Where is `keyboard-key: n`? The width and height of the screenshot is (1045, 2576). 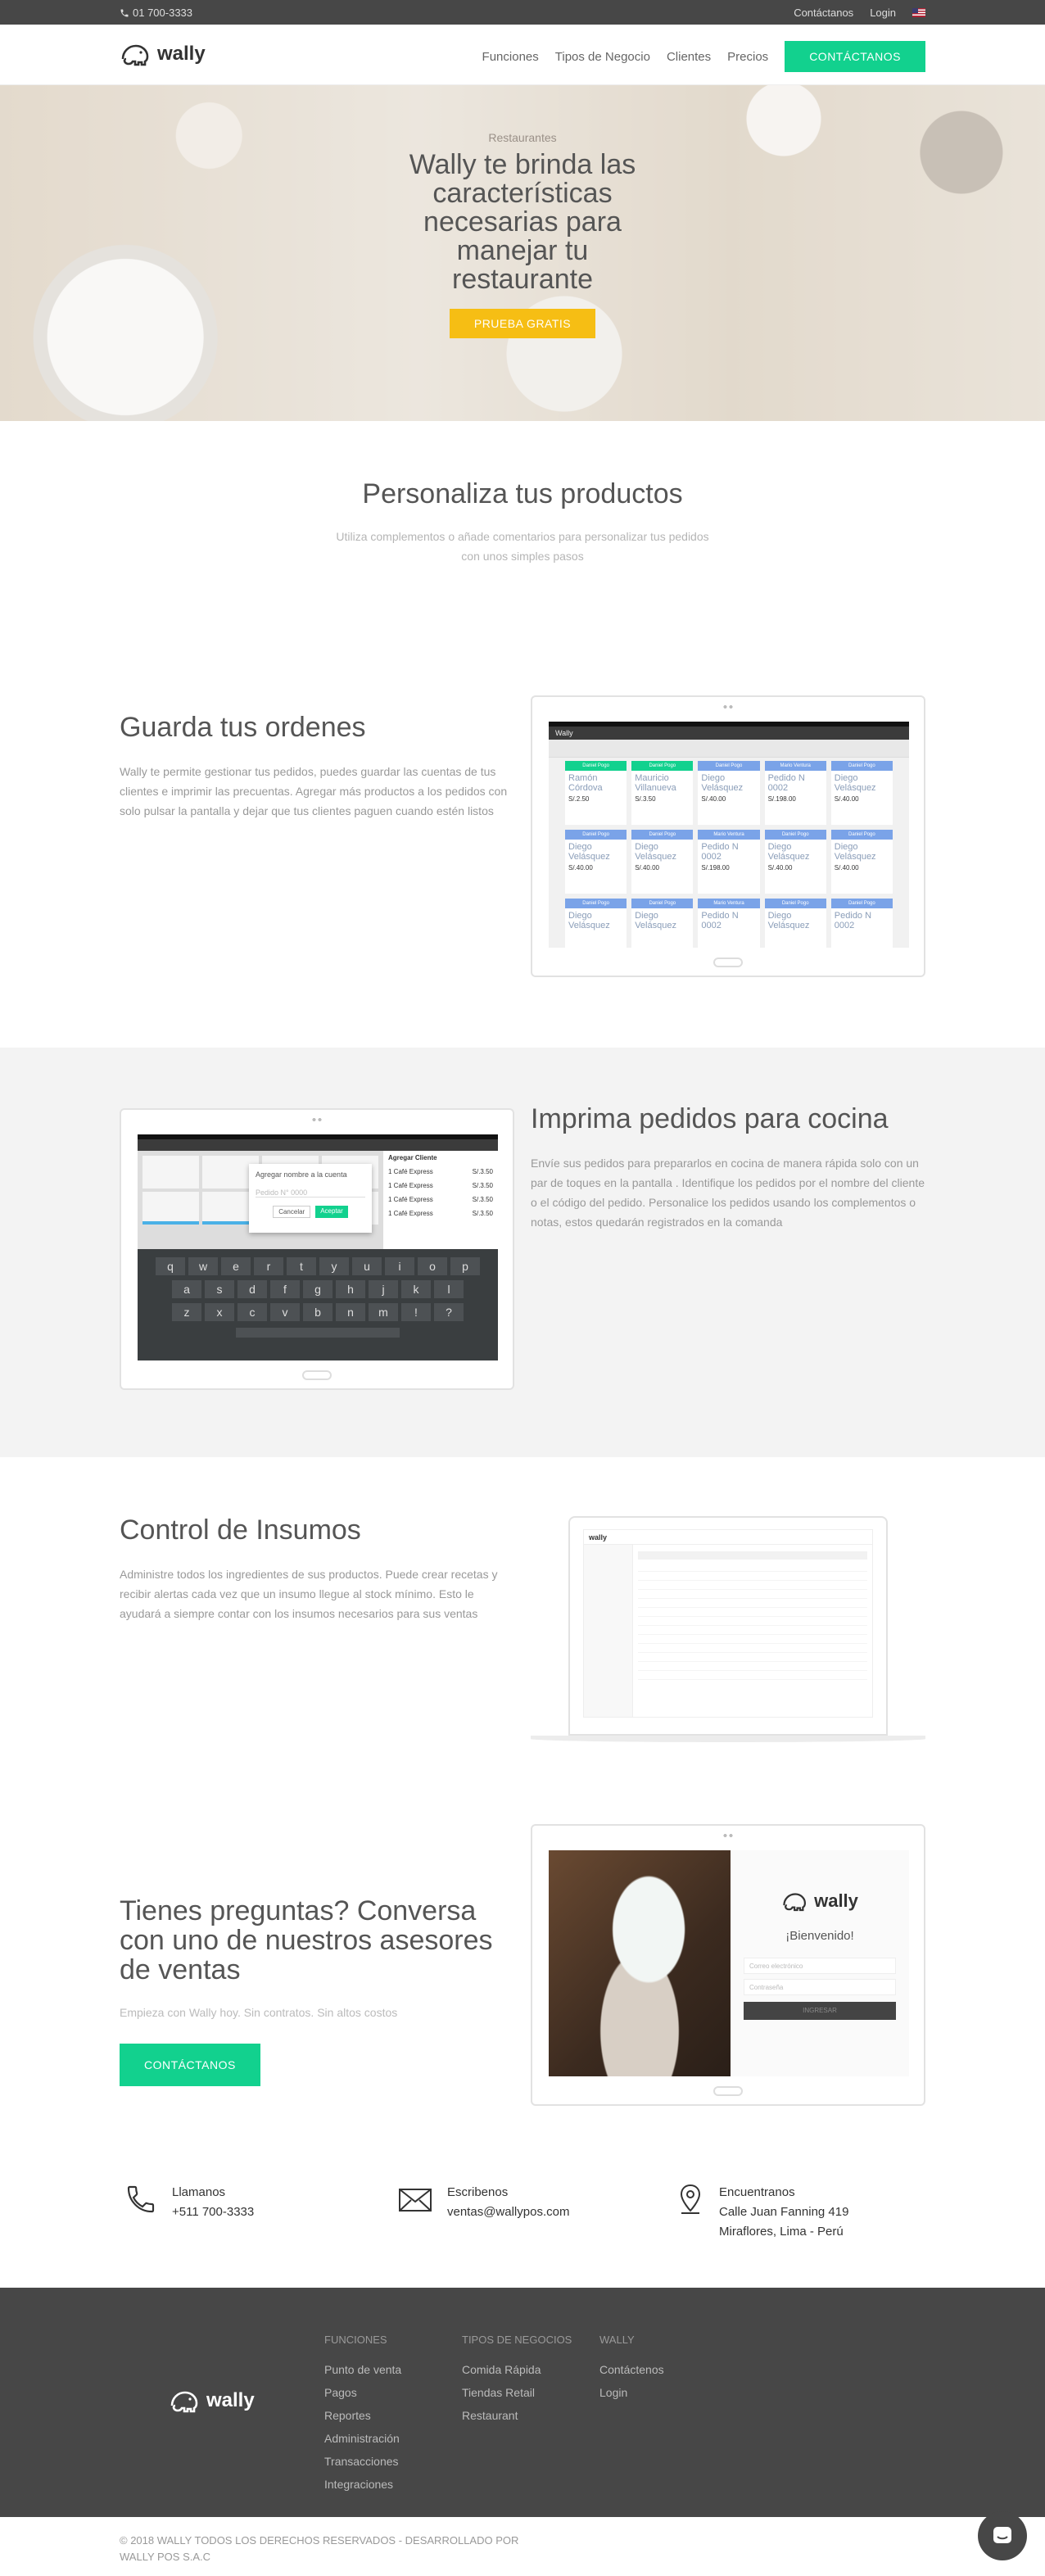 keyboard-key: n is located at coordinates (351, 1312).